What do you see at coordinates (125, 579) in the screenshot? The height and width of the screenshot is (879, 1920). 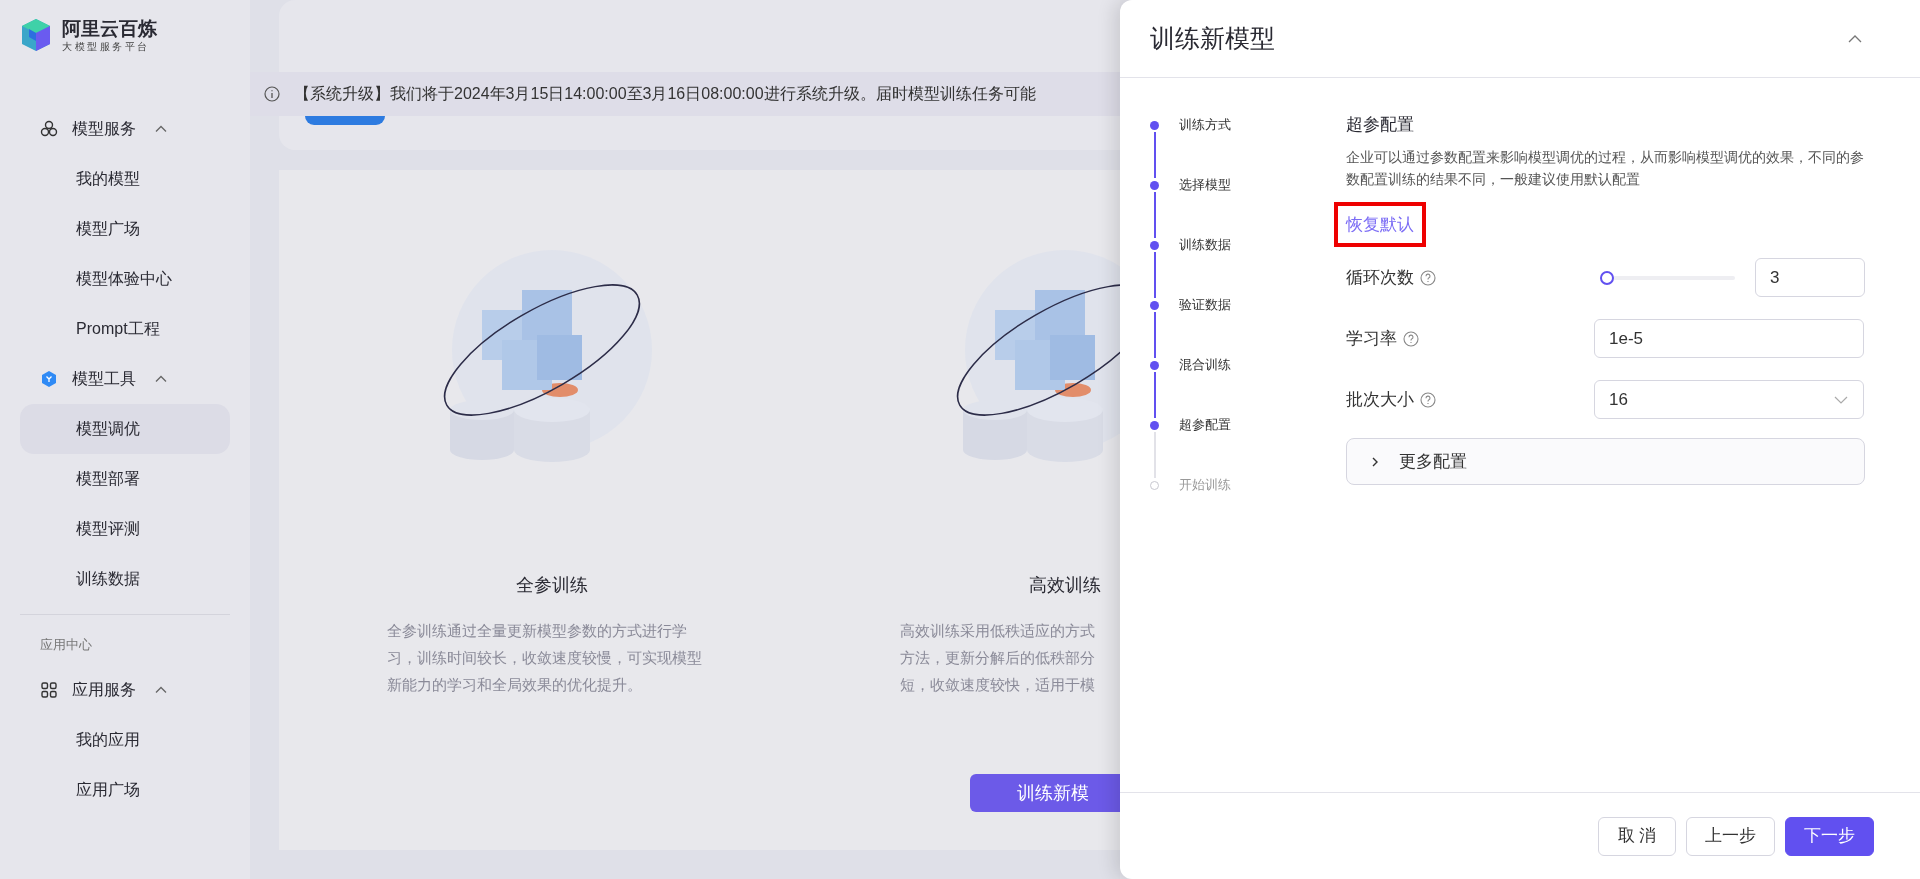 I see `menu-item: 训练数据` at bounding box center [125, 579].